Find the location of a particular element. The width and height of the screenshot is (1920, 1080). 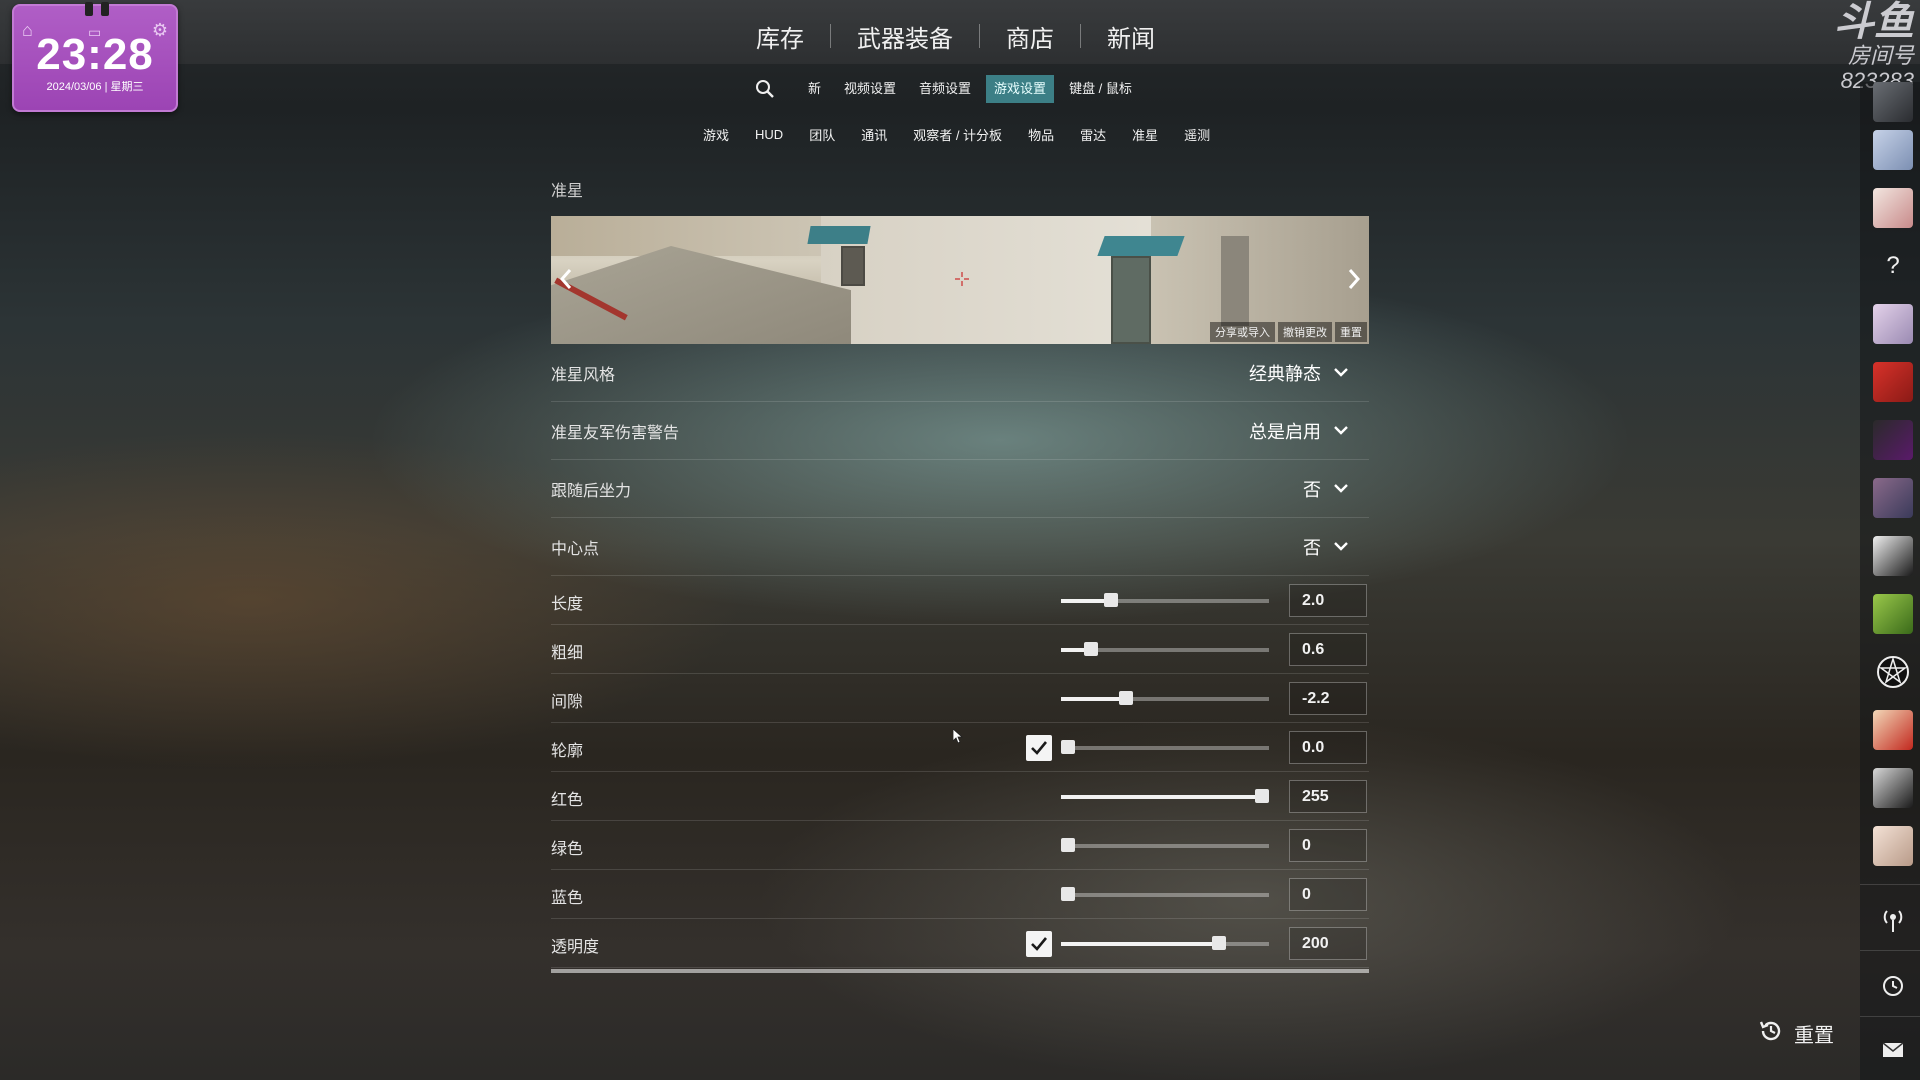

tab-video-settings: 视频设置 is located at coordinates (870, 89).